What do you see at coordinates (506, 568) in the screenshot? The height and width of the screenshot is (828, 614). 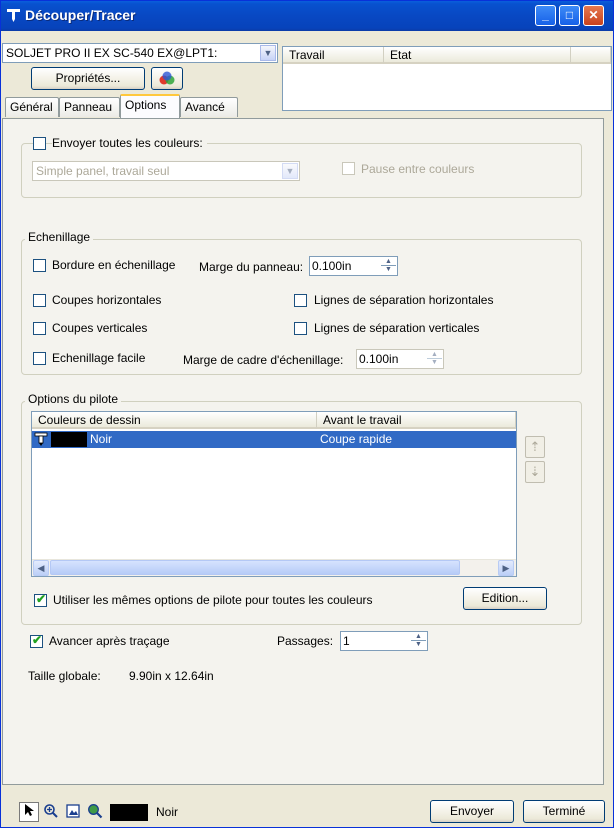 I see `scroll-right-icon: ▶` at bounding box center [506, 568].